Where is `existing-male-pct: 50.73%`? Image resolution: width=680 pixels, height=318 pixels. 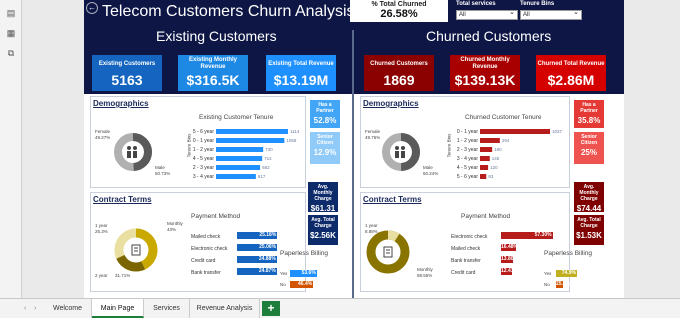
existing-male-pct: 50.73% is located at coordinates (163, 173).